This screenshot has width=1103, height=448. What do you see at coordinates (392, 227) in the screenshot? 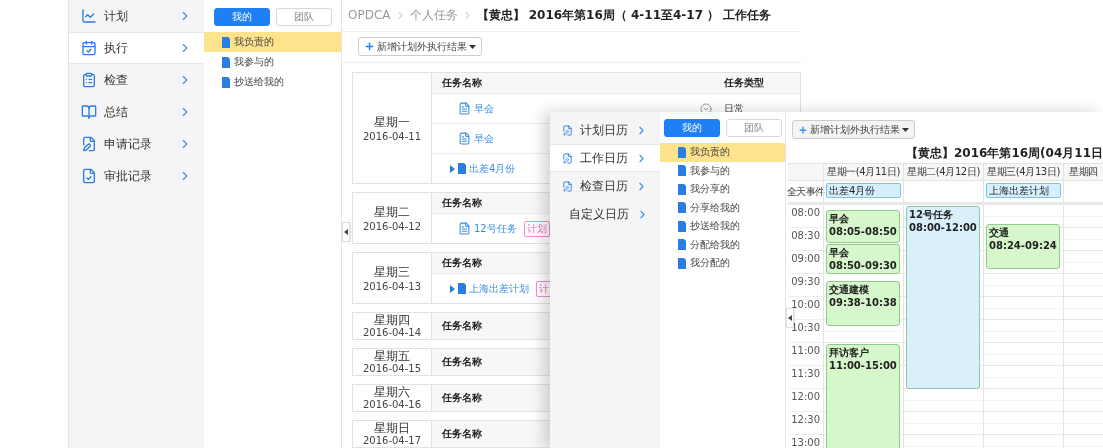
I see `date-label: 2016-04-12` at bounding box center [392, 227].